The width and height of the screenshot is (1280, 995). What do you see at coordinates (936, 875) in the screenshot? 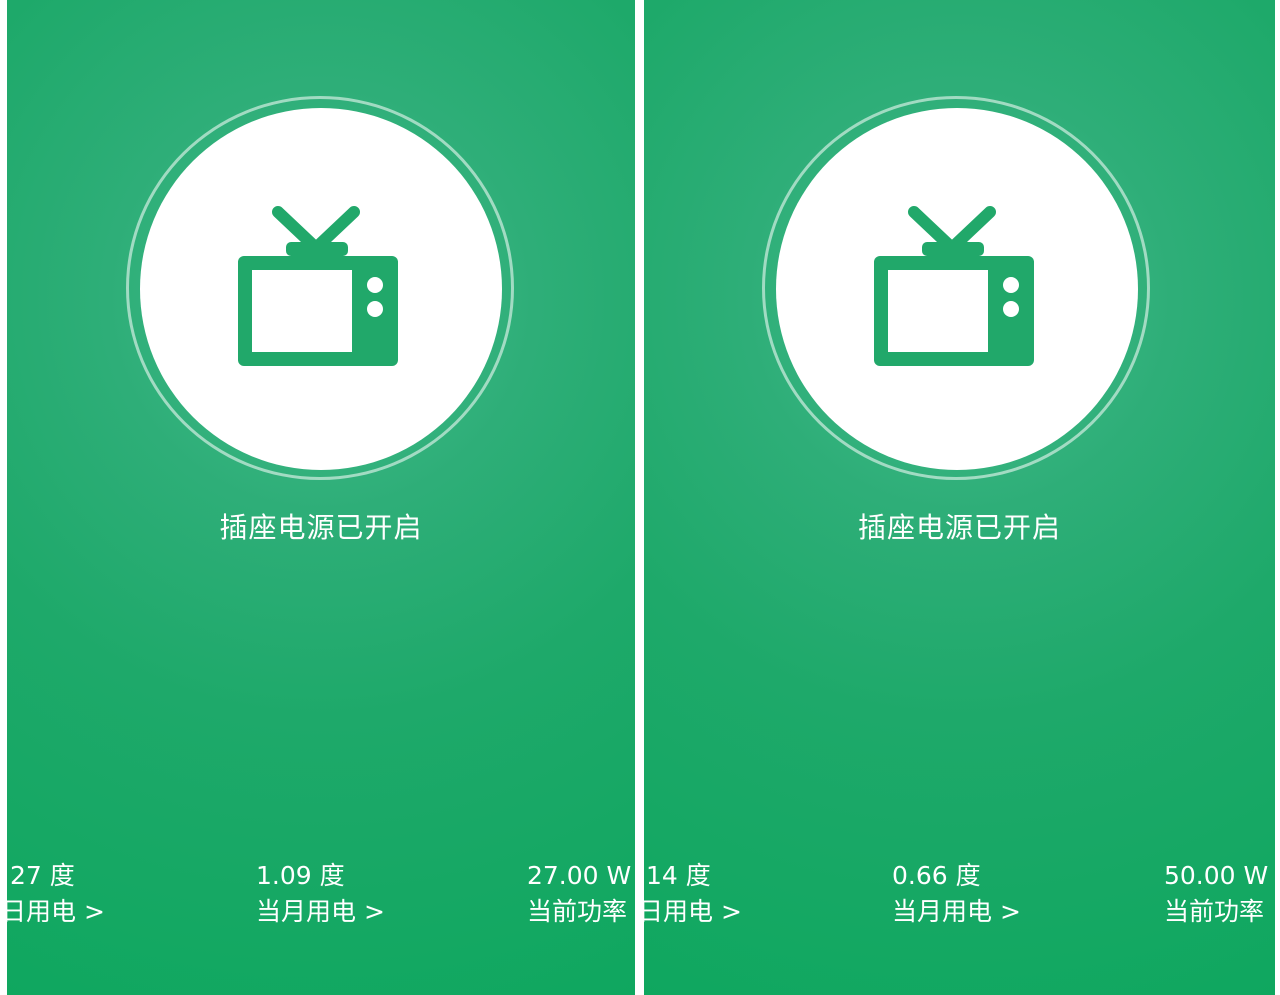
I see `monthly-usage-value: 0.66 度` at bounding box center [936, 875].